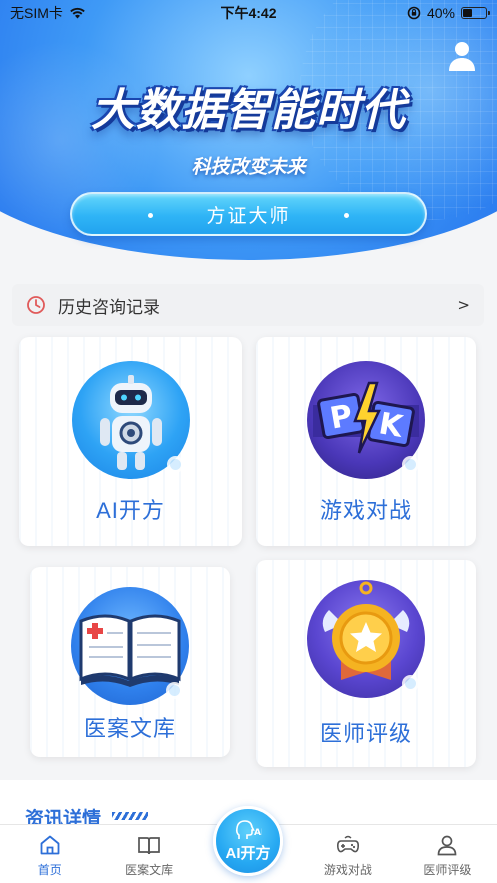 The image size is (497, 883). Describe the element at coordinates (347, 870) in the screenshot. I see `tab-game-label: 游戏对战` at that location.